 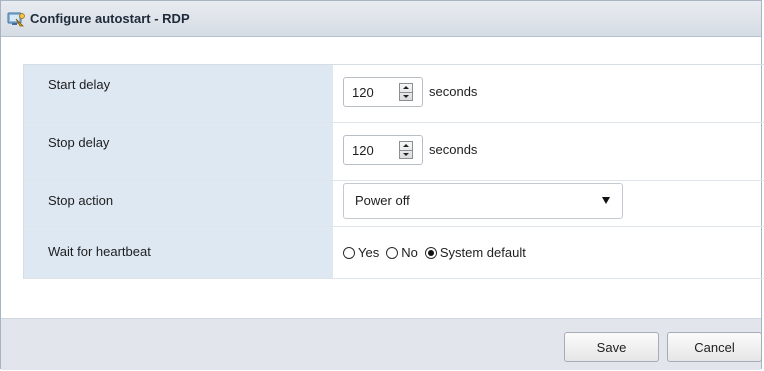 I want to click on cancel-button: Cancel, so click(x=714, y=347).